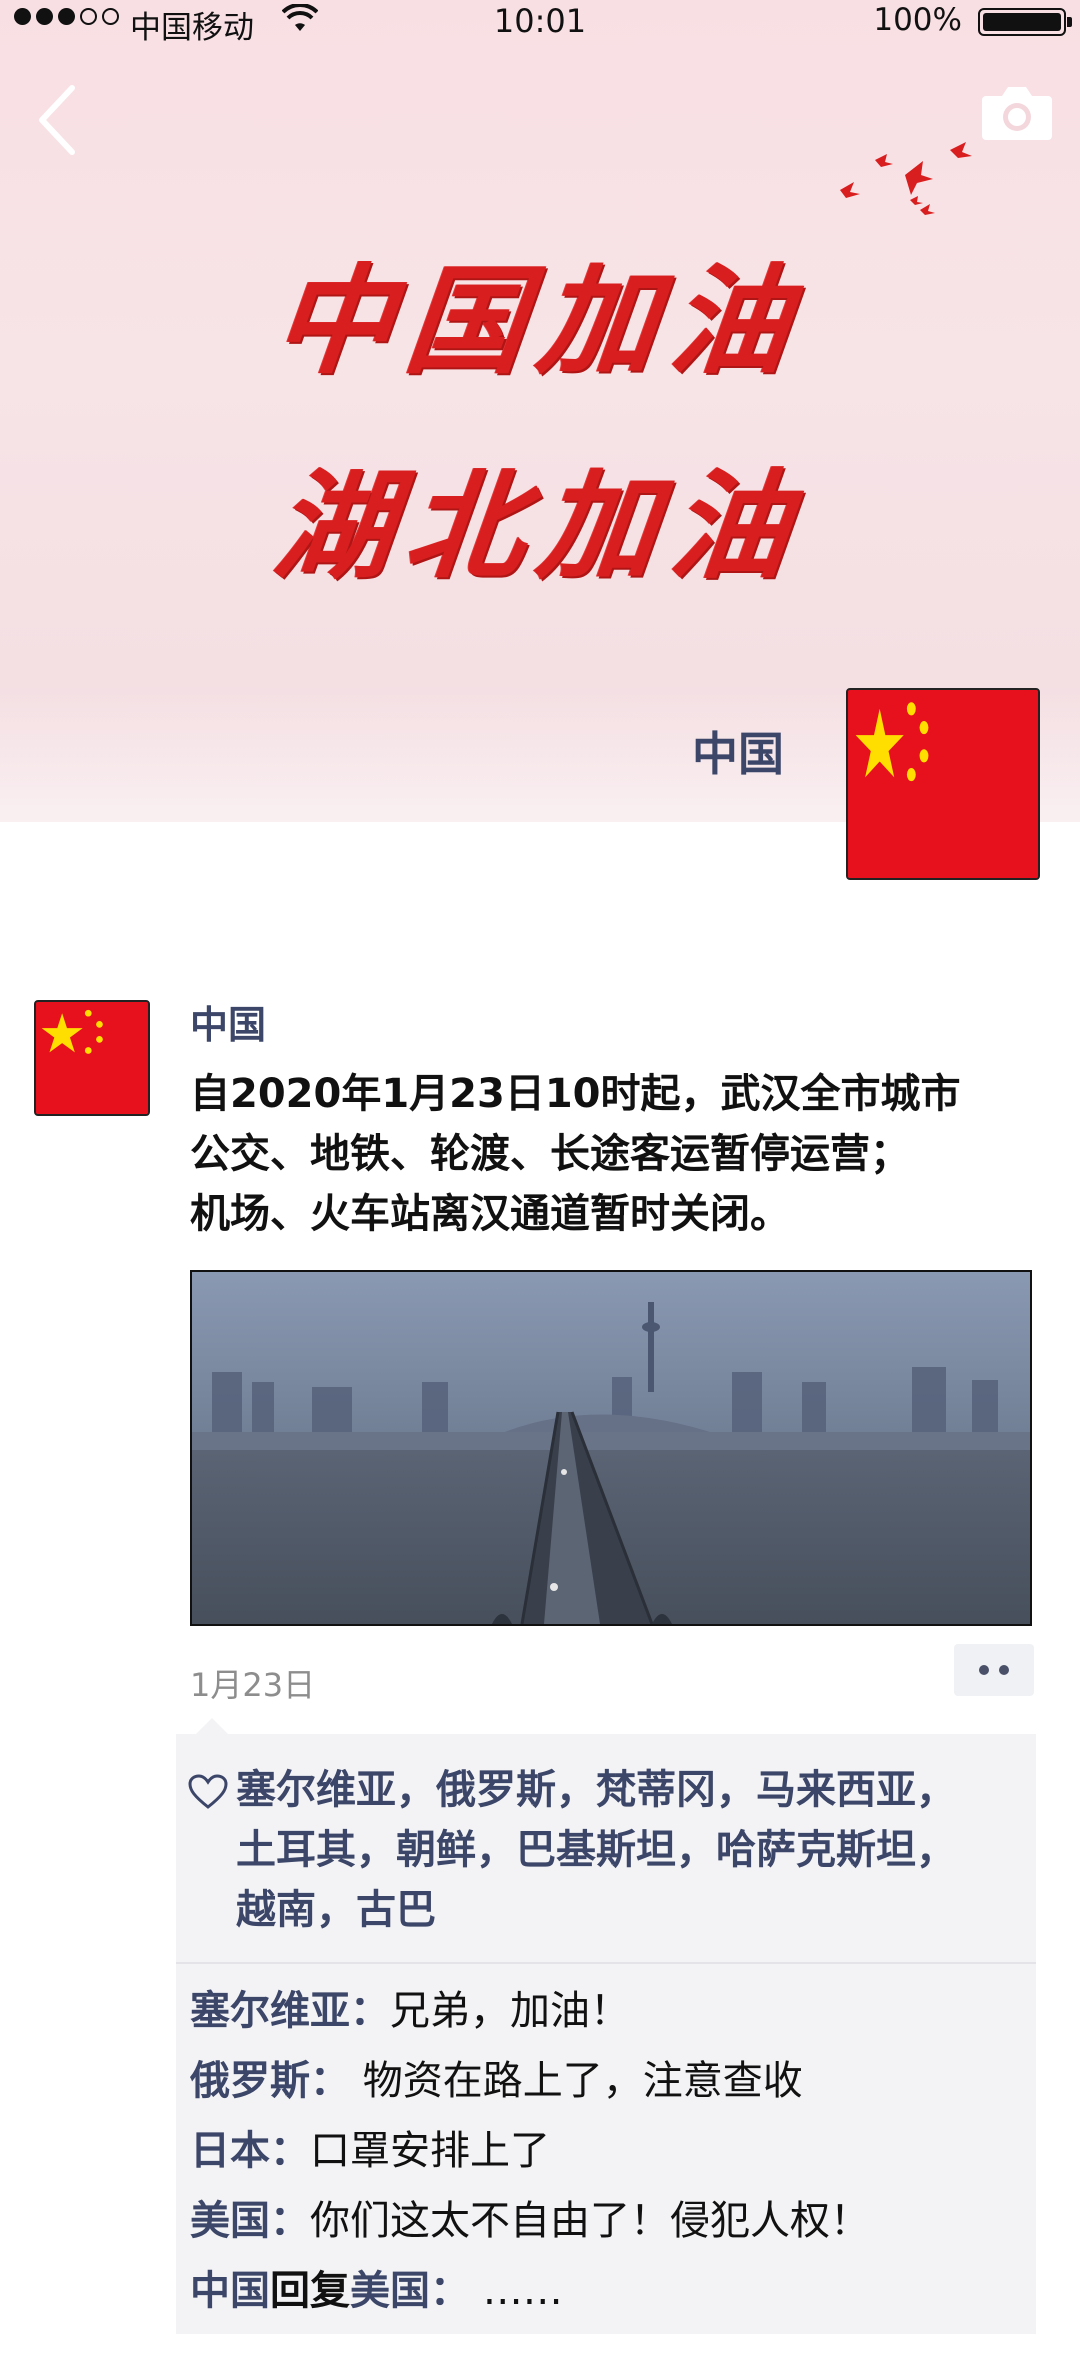 The image size is (1080, 2376). What do you see at coordinates (738, 751) in the screenshot?
I see `profile-name: 中国` at bounding box center [738, 751].